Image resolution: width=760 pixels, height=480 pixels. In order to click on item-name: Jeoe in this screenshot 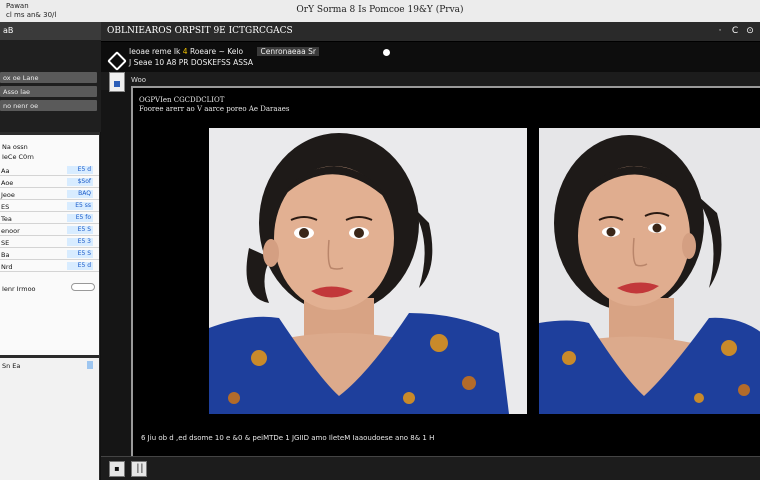, I will do `click(8, 195)`.